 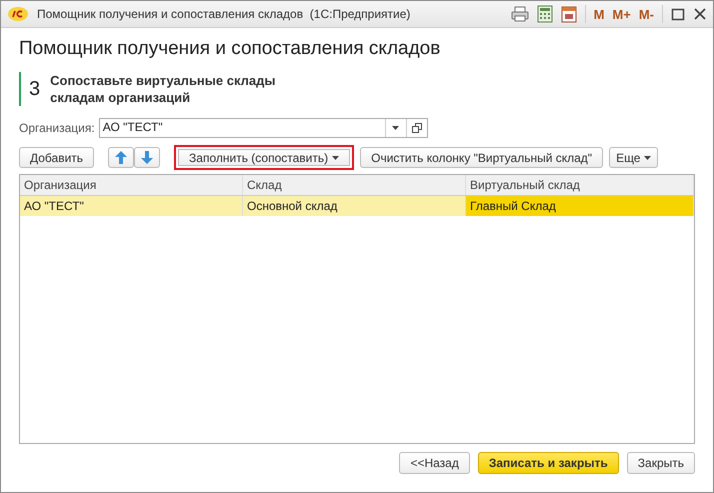 What do you see at coordinates (548, 463) in the screenshot?
I see `footer-button: Записать и закрыть` at bounding box center [548, 463].